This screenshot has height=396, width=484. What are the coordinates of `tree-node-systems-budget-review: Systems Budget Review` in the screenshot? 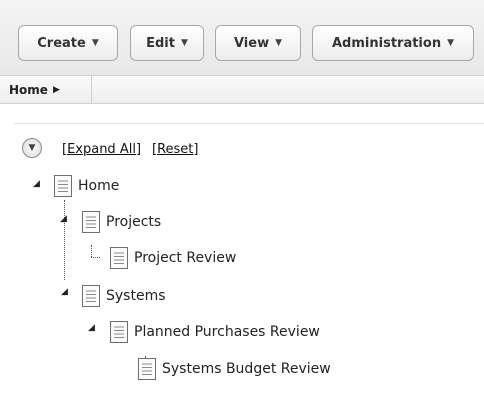 It's located at (234, 369).